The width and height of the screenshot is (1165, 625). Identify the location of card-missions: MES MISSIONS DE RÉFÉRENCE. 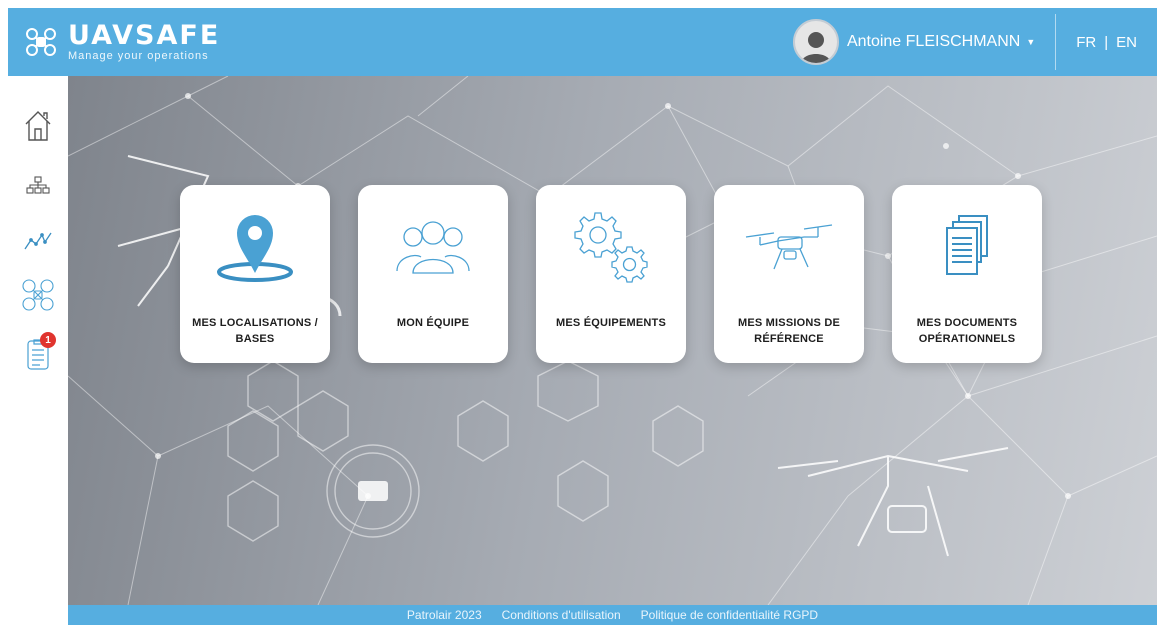
(789, 274).